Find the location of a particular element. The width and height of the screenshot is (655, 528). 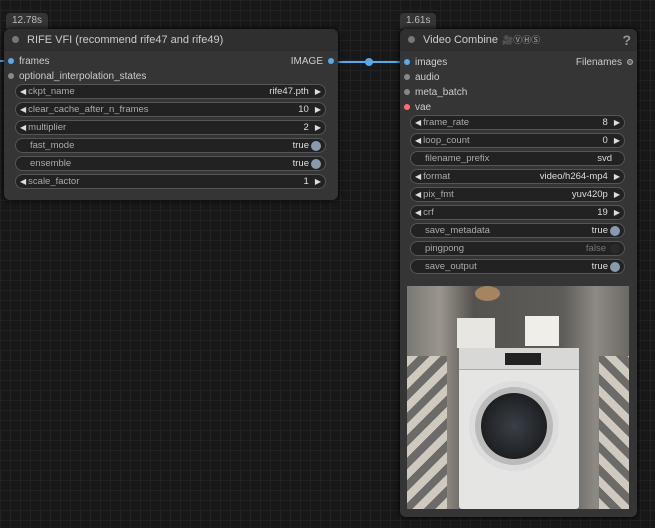

widget-label: ensemble is located at coordinates (51, 163).